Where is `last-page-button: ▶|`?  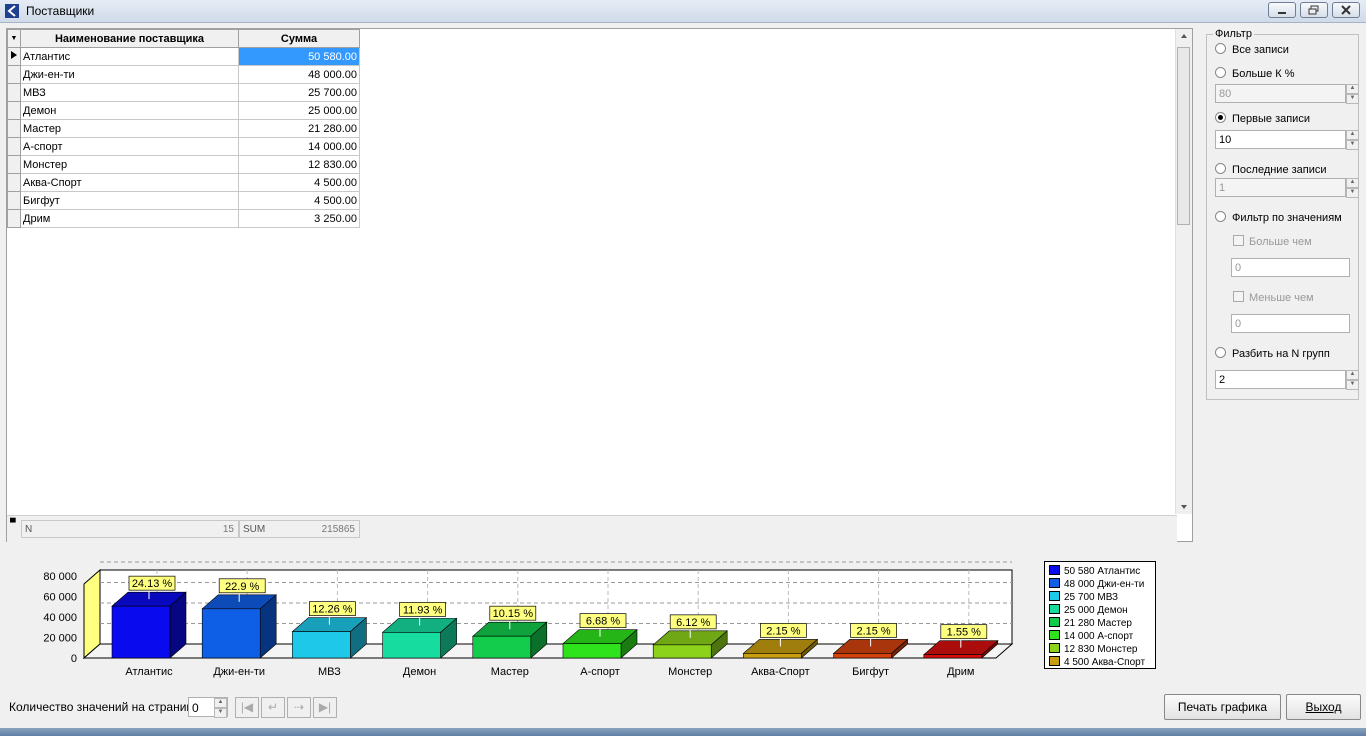 last-page-button: ▶| is located at coordinates (325, 707).